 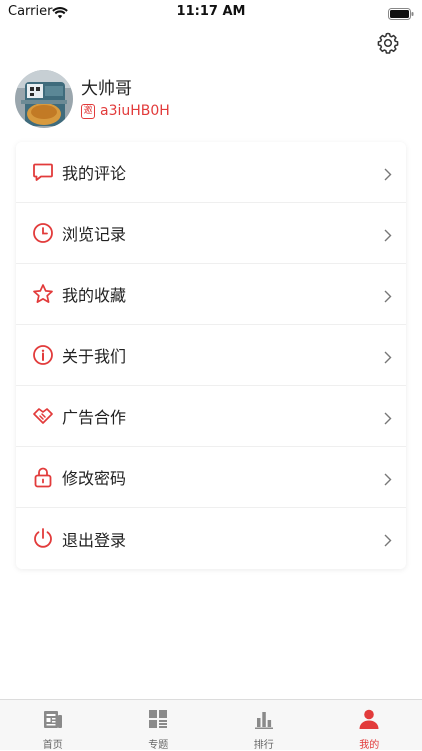 I want to click on settings-gear-icon, so click(x=388, y=43).